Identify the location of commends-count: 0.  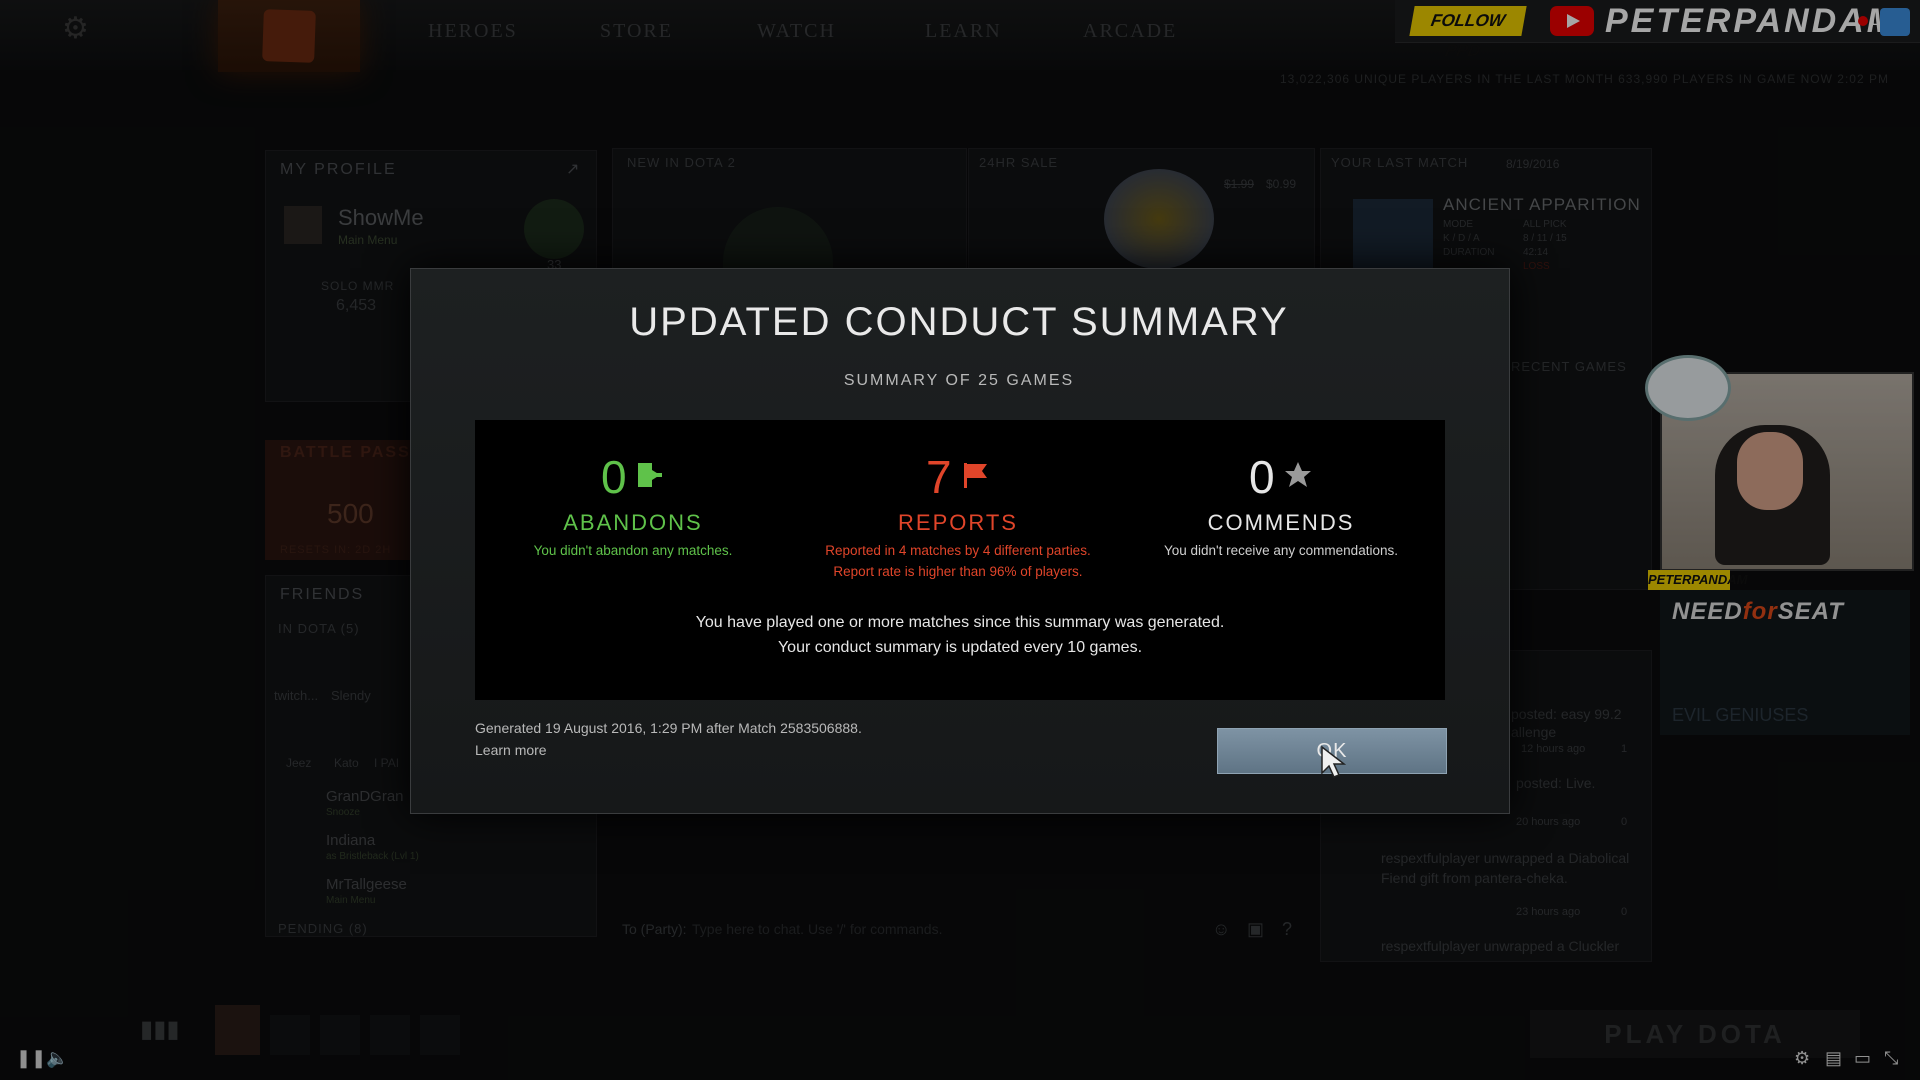
(1261, 477).